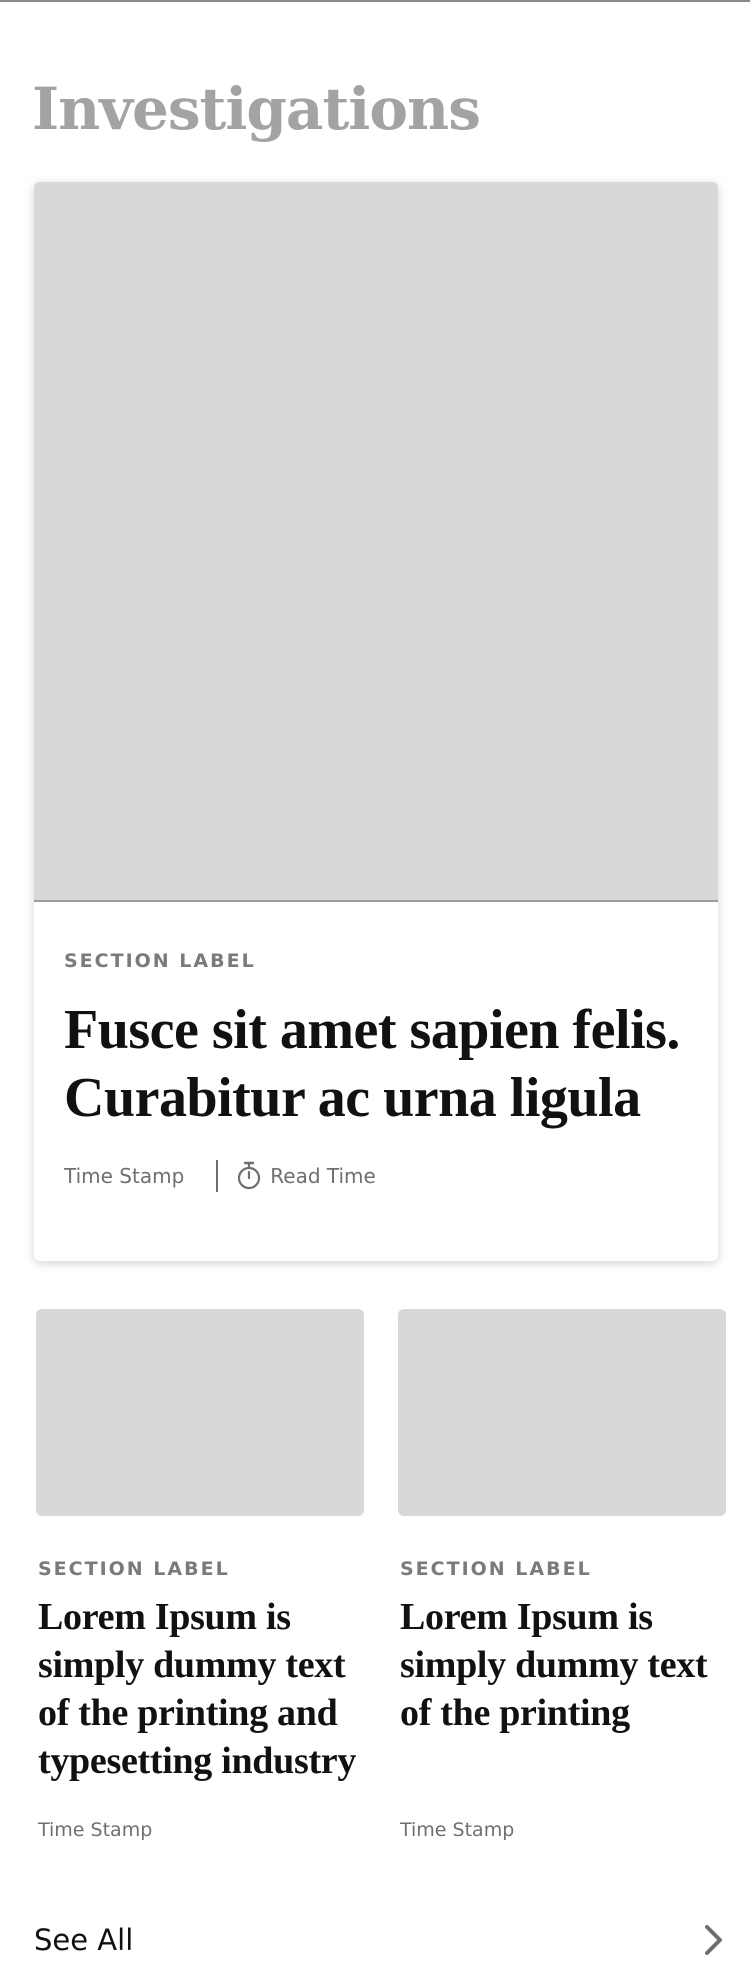 This screenshot has height=1984, width=750. What do you see at coordinates (124, 1176) in the screenshot?
I see `hero-timestamp: Time Stamp` at bounding box center [124, 1176].